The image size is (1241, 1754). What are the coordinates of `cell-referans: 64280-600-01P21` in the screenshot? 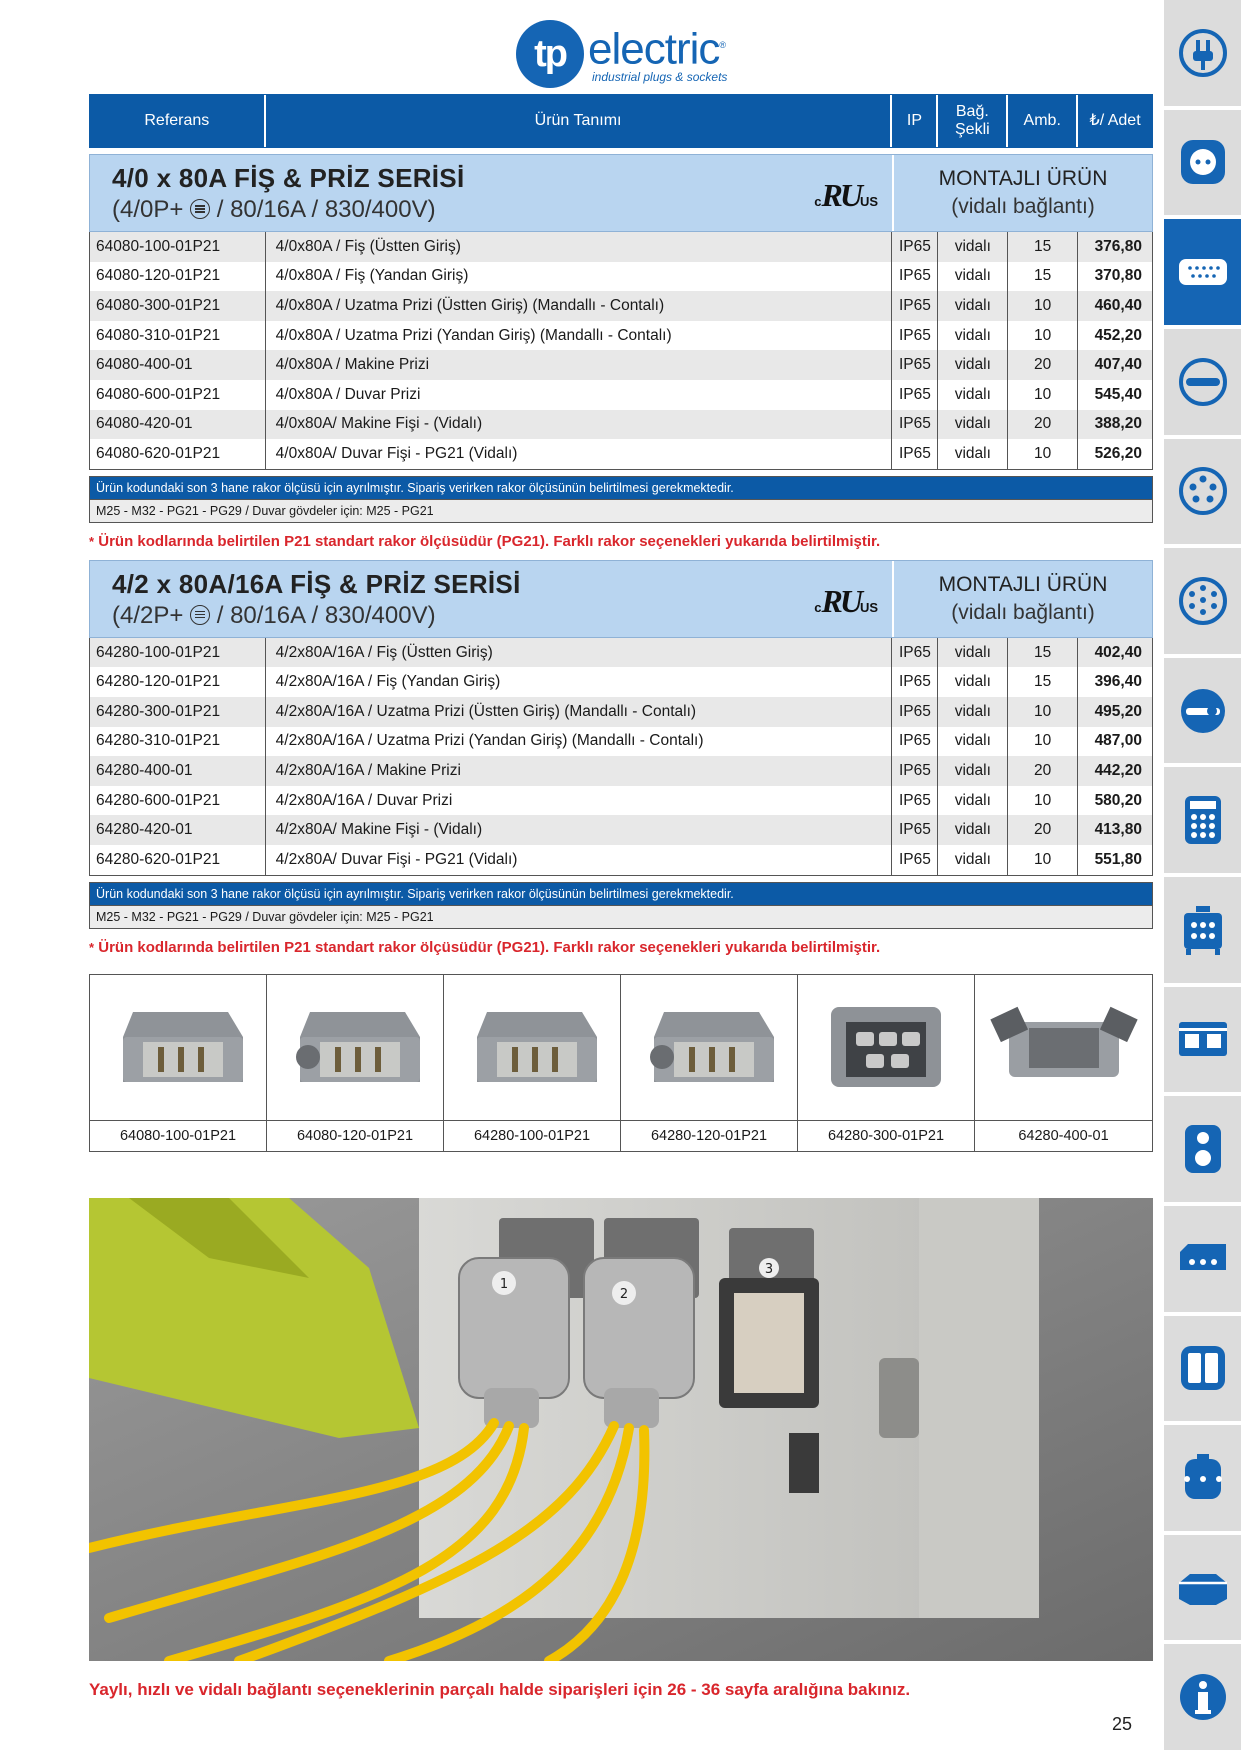 It's located at (178, 800).